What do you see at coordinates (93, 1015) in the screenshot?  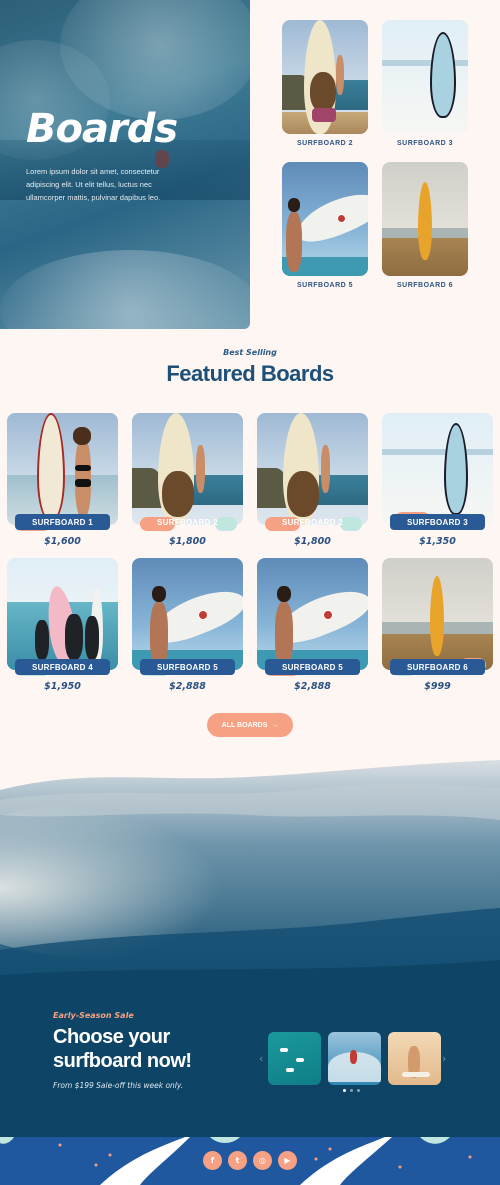 I see `sale-eyebrow: Early-Season Sale` at bounding box center [93, 1015].